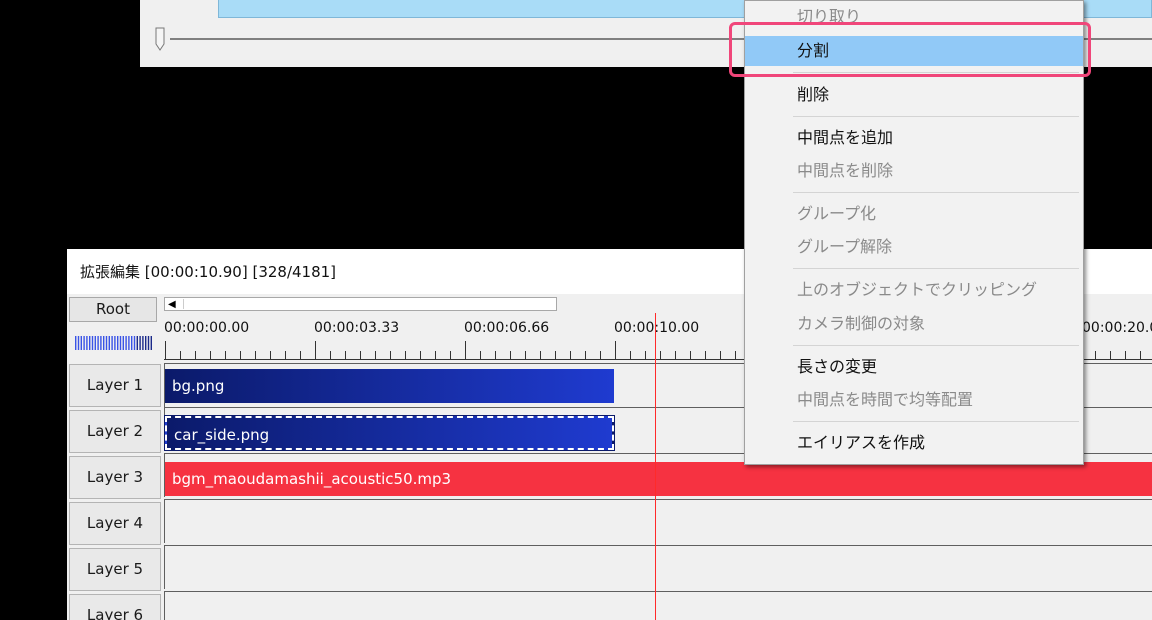 This screenshot has height=620, width=1152. Describe the element at coordinates (115, 523) in the screenshot. I see `layer-4-label: Layer 4` at that location.